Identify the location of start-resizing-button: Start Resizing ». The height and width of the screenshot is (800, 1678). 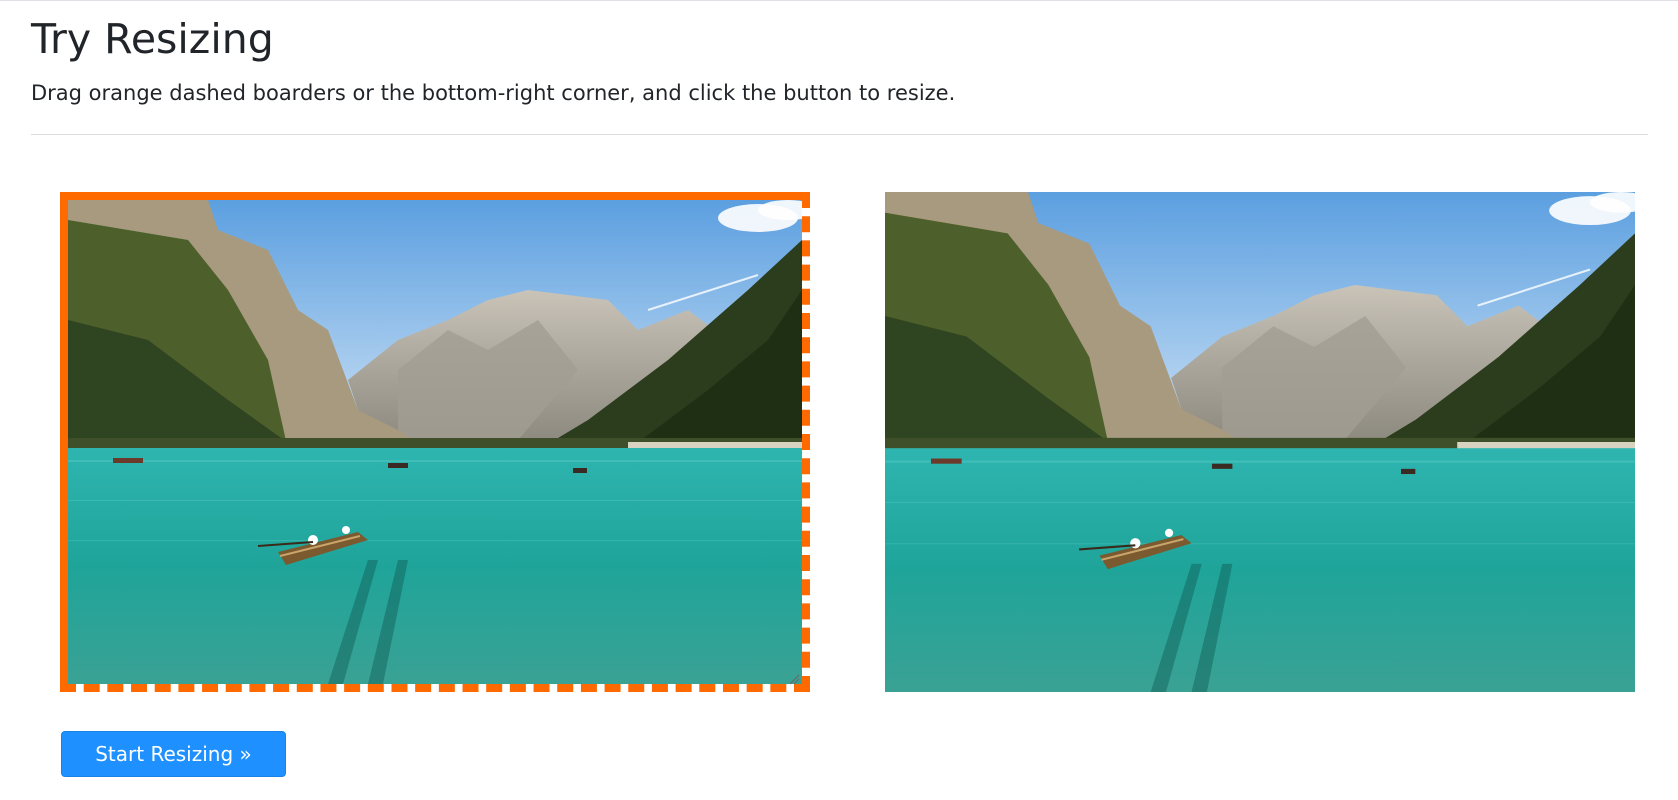
(173, 754).